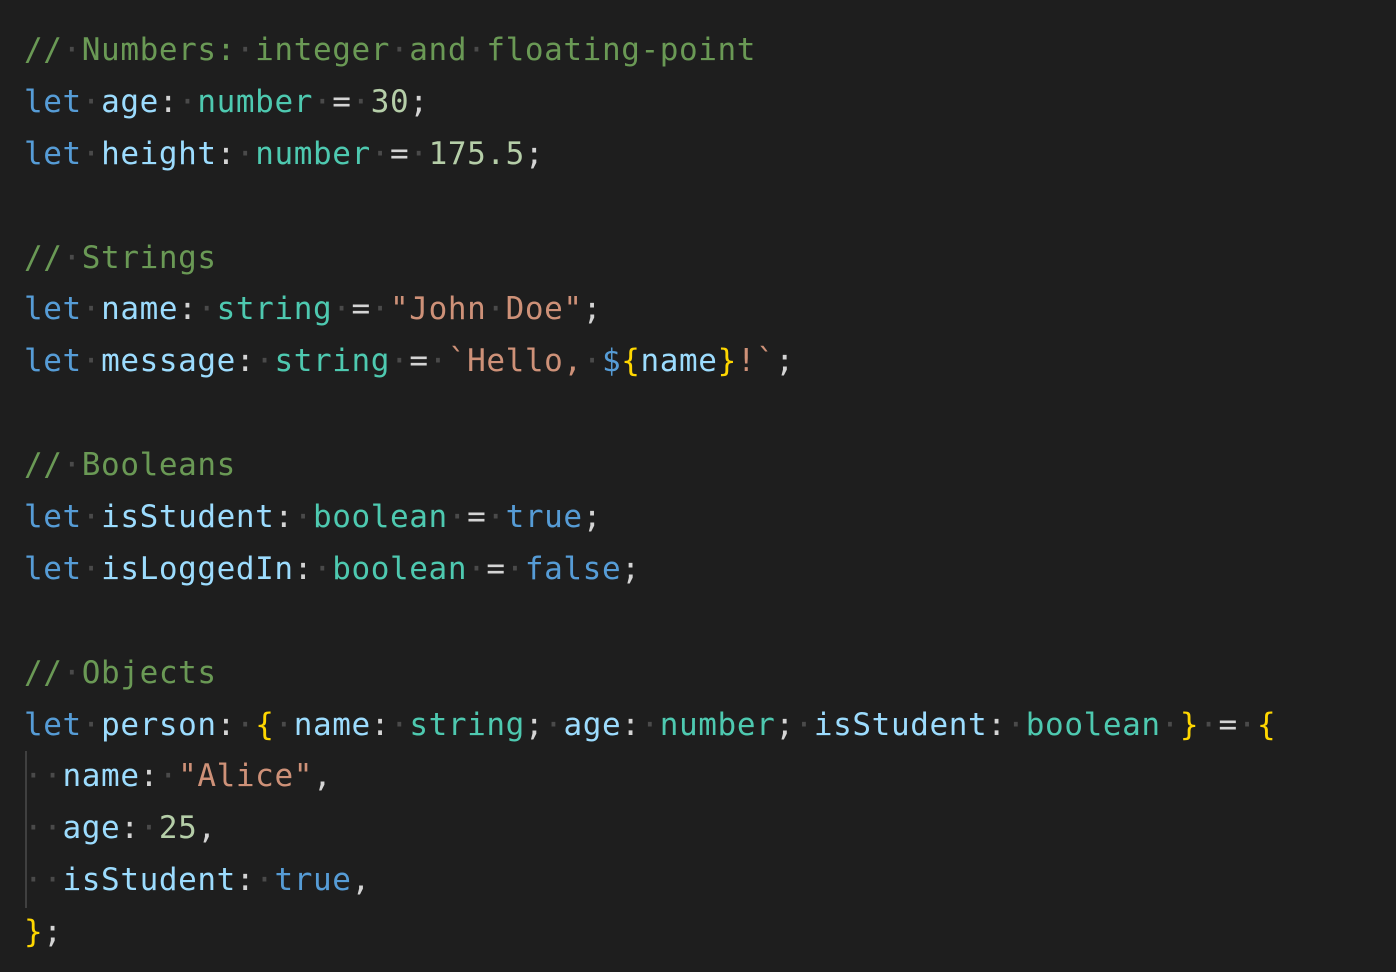  I want to click on code-line: };, so click(710, 933).